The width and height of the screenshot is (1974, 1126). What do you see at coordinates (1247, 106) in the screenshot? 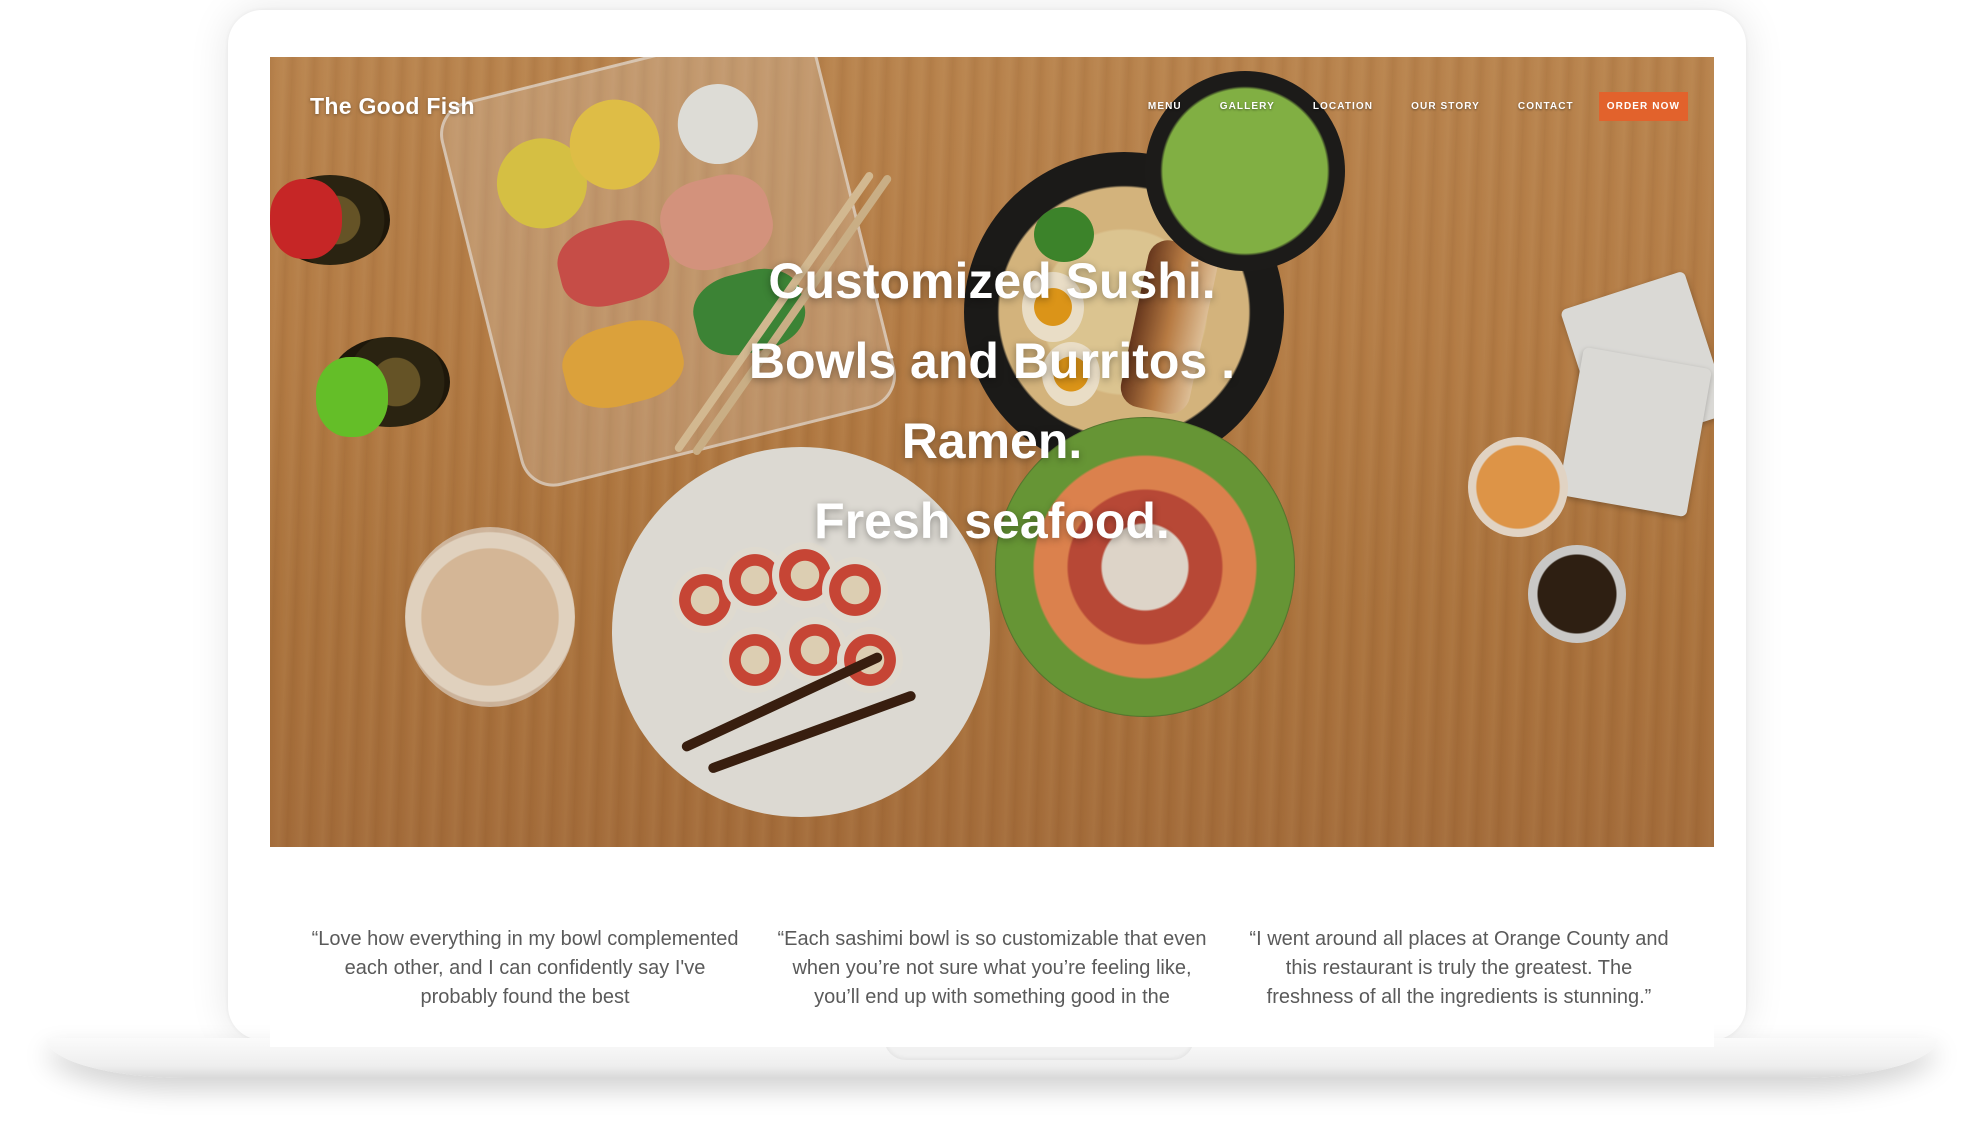
I see `nav-gallery: GALLERY` at bounding box center [1247, 106].